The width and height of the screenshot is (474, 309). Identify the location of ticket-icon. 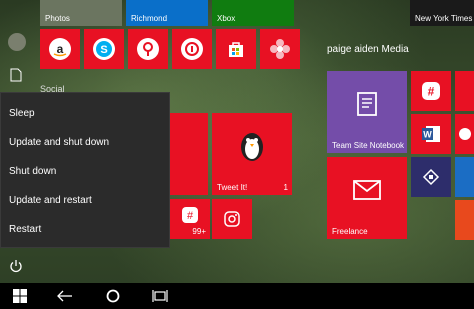
(192, 49).